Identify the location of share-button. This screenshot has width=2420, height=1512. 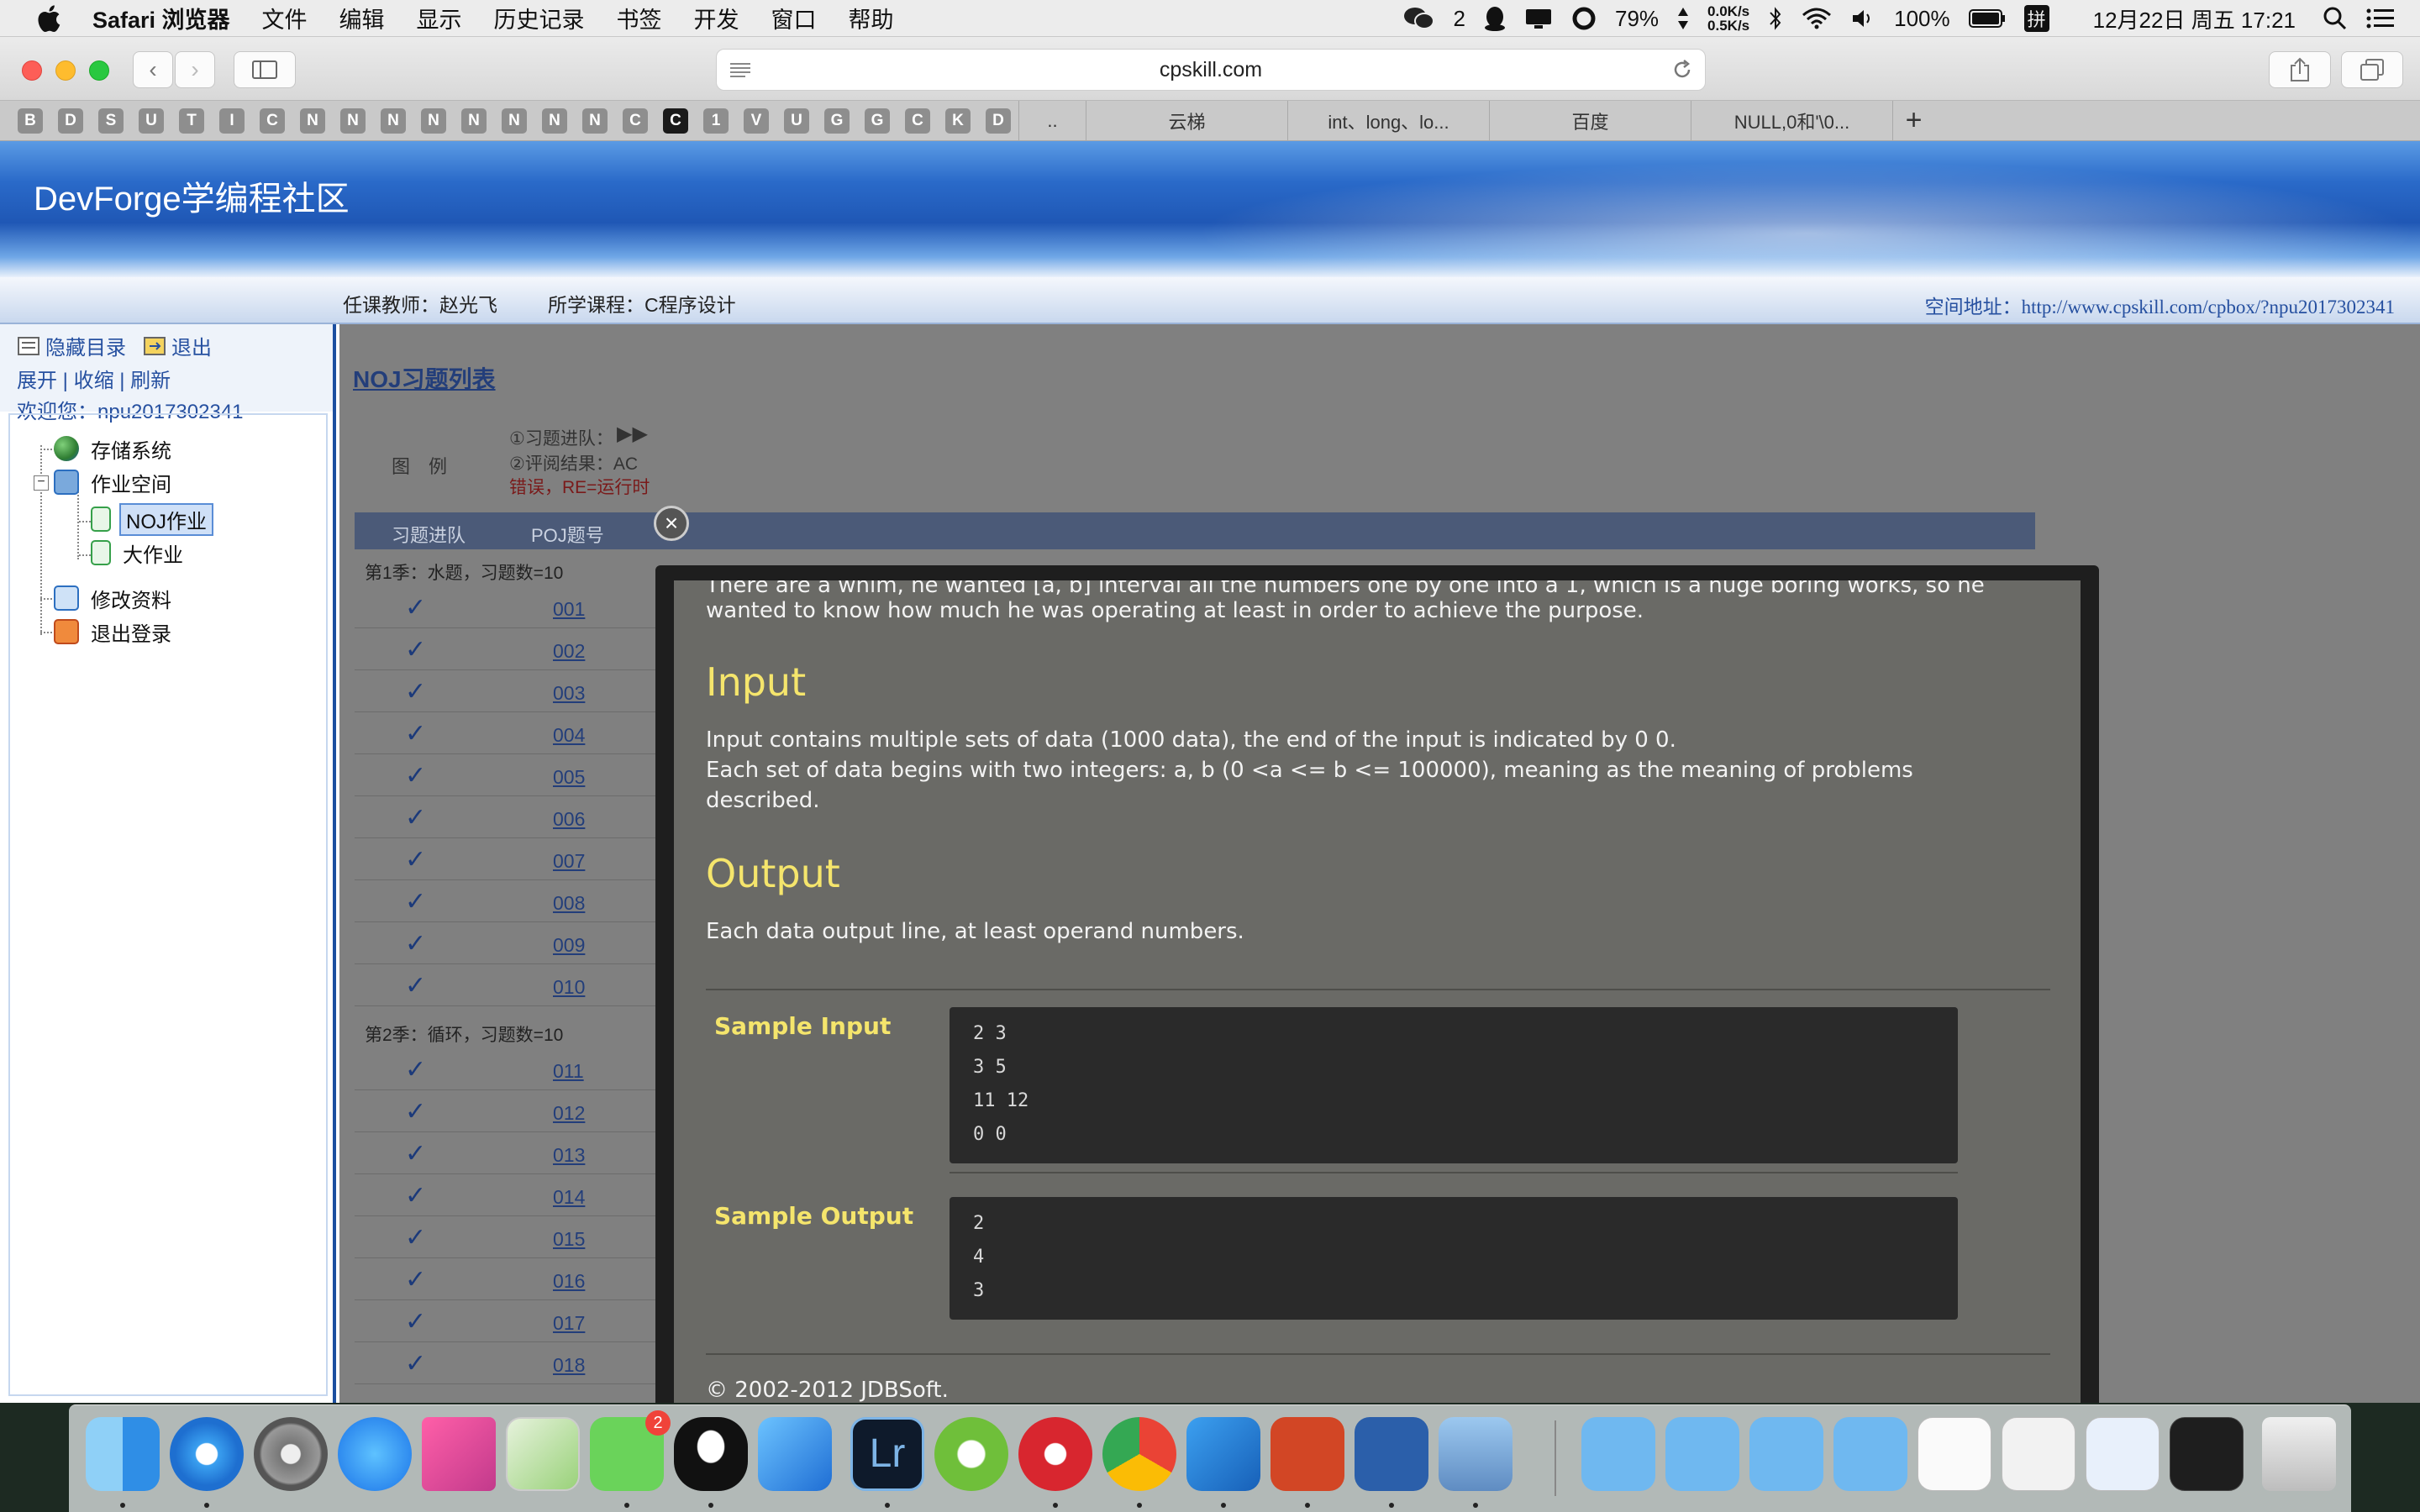
(2300, 69).